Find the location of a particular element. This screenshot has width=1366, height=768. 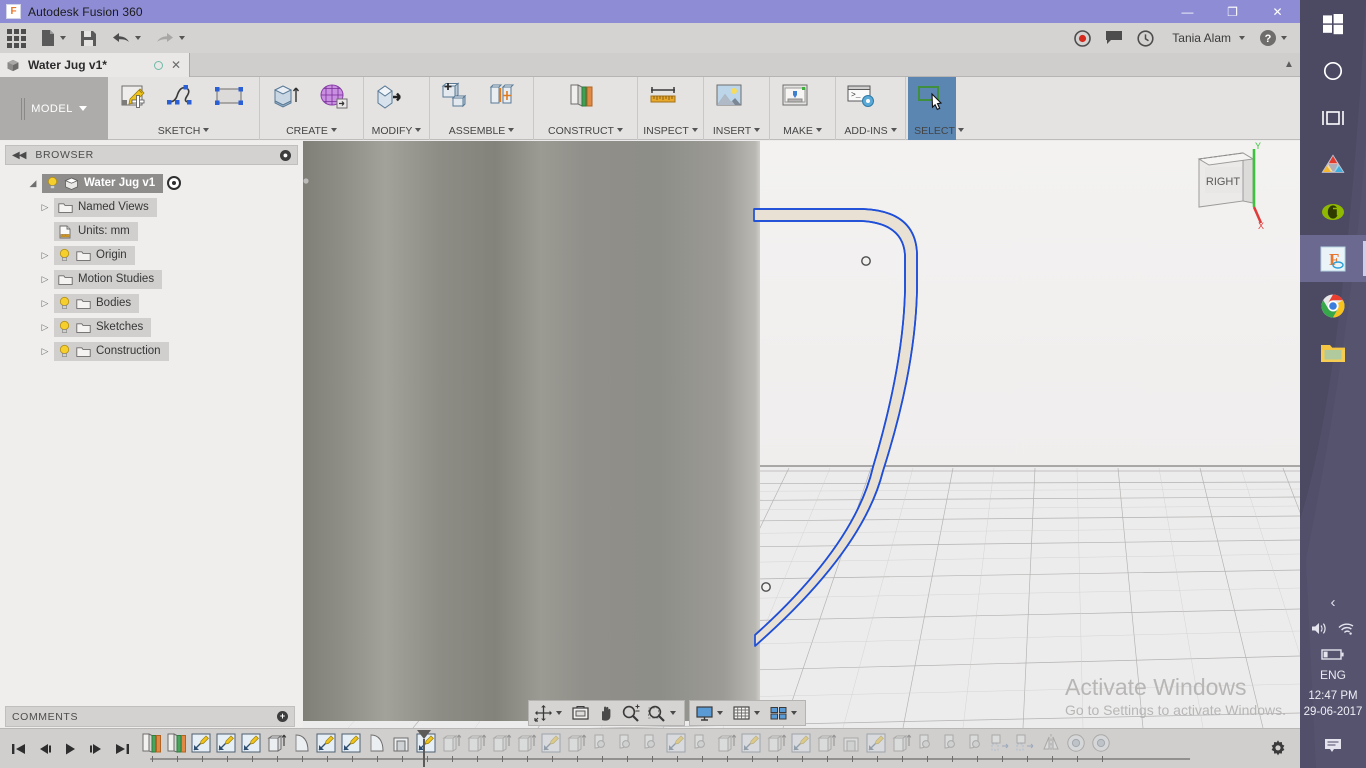

browser-item-units: Units: mm is located at coordinates (151, 231).